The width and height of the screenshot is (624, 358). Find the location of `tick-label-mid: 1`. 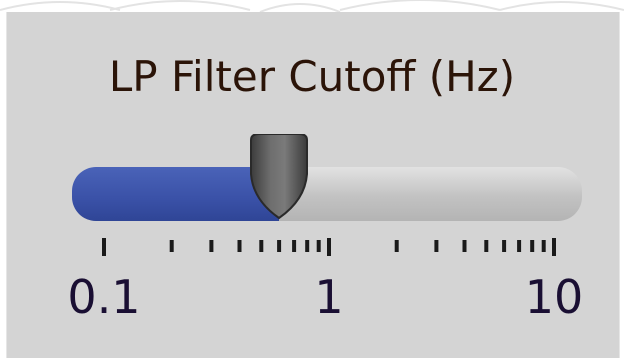

tick-label-mid: 1 is located at coordinates (329, 297).